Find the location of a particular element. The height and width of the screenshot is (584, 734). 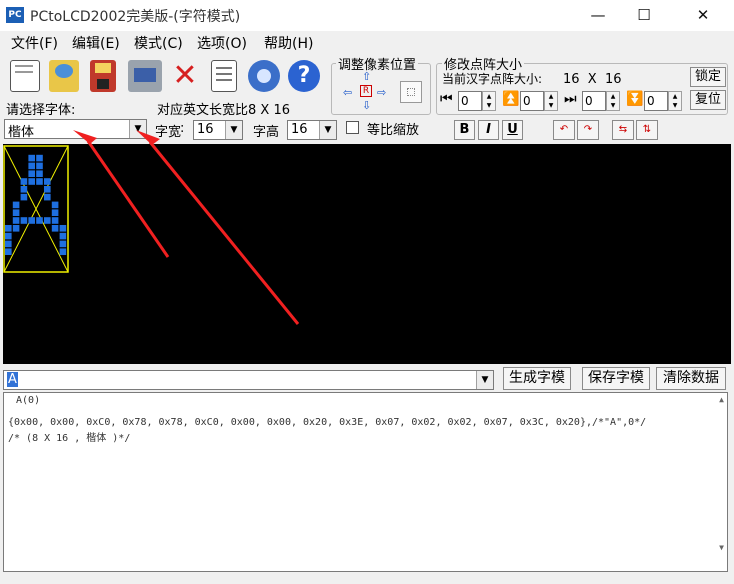

generate-button: 生成字模 is located at coordinates (537, 378).